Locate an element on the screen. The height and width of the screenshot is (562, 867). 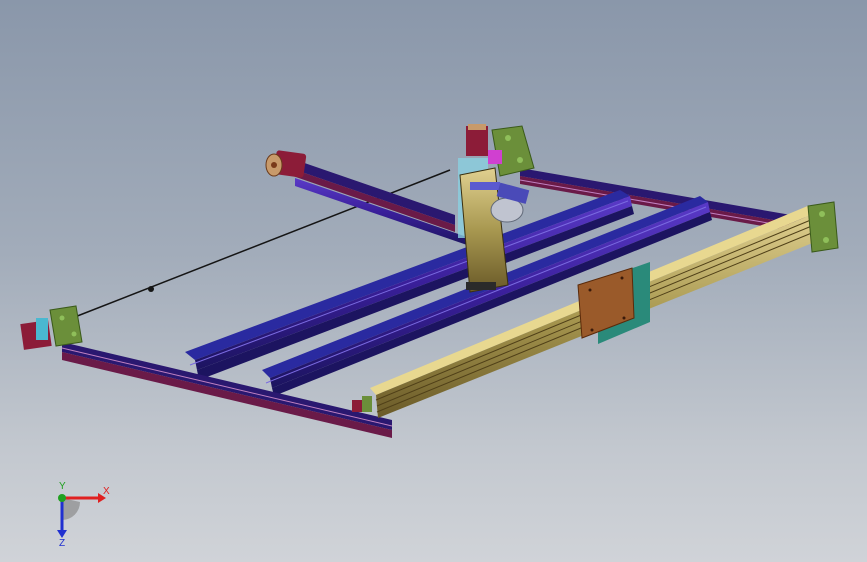
x-axis-label: X is located at coordinates (106, 491).